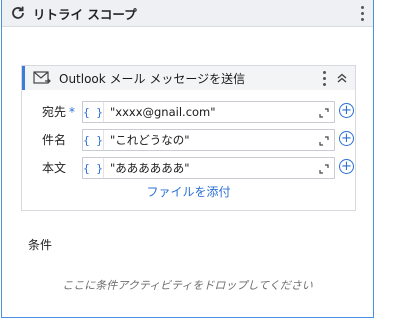  What do you see at coordinates (187, 285) in the screenshot?
I see `condition-drop-zone: ここに条件アクティビティをドロップしてください` at bounding box center [187, 285].